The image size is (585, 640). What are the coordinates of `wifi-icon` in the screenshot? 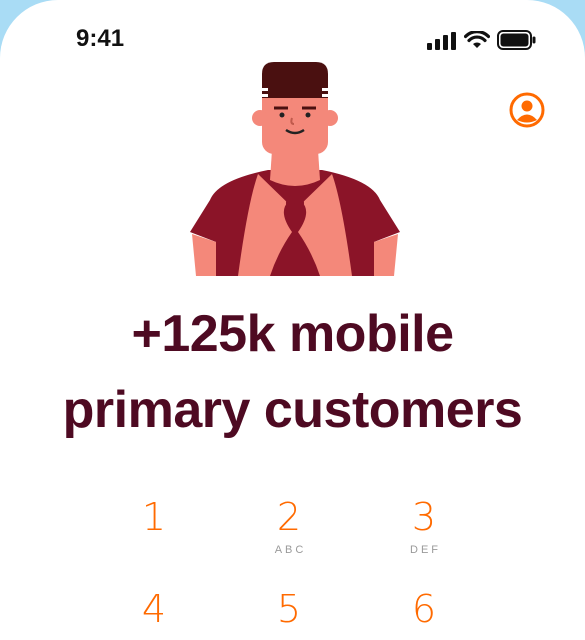 It's located at (477, 39).